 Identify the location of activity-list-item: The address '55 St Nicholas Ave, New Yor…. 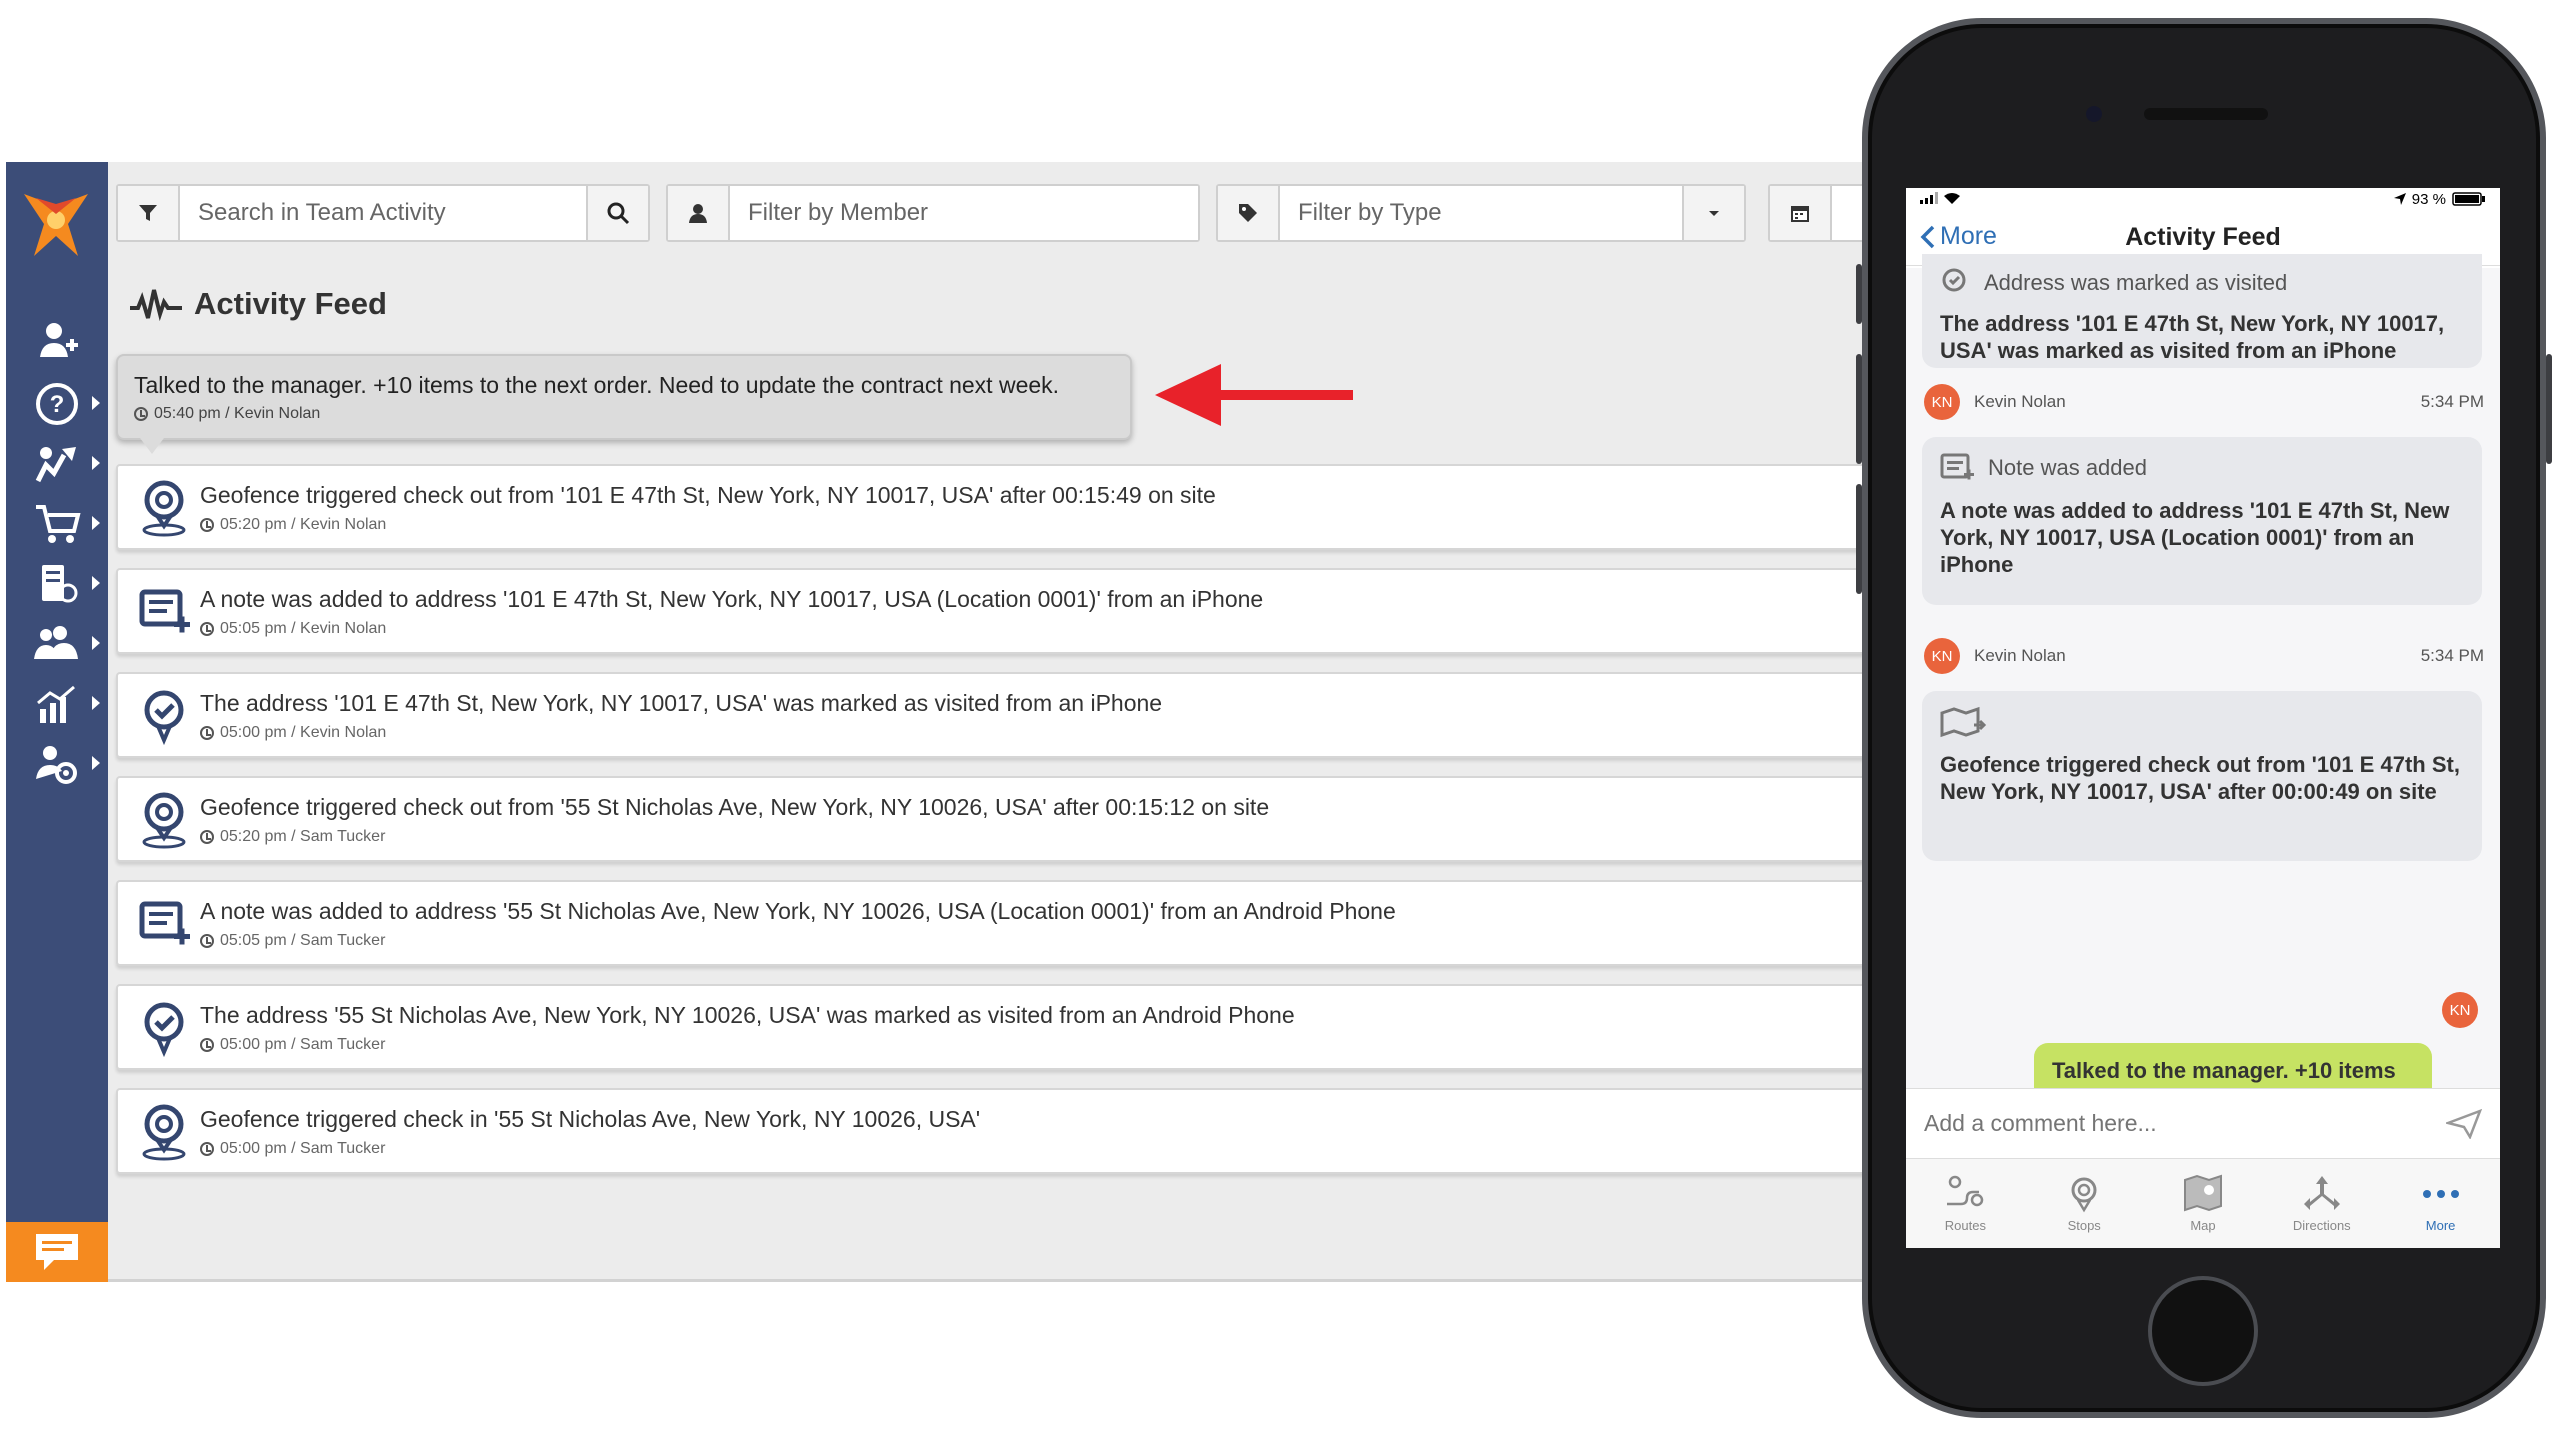
(991, 1027).